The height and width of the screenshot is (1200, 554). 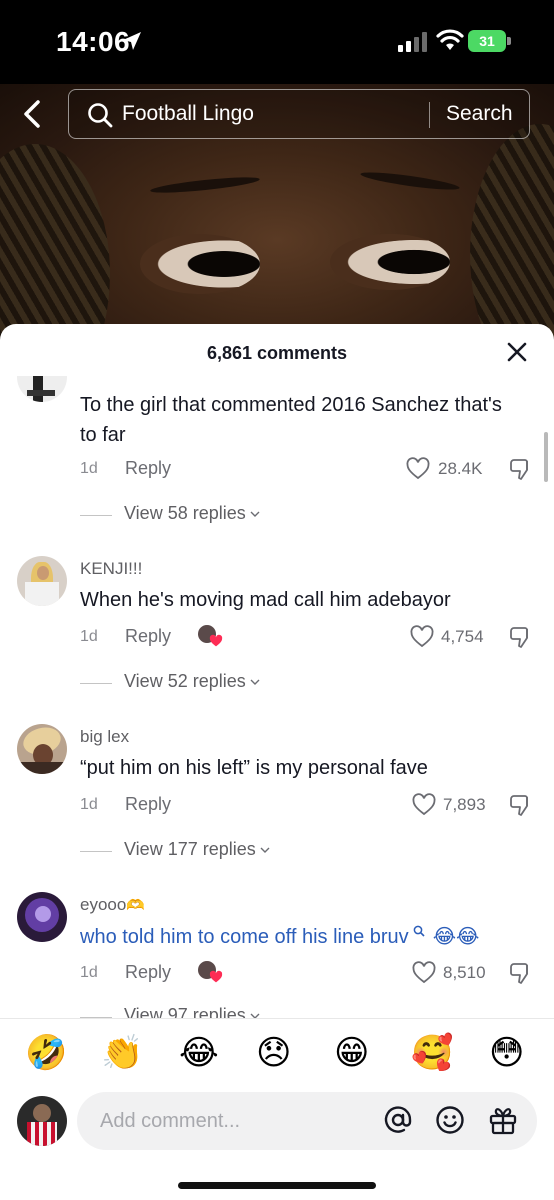 What do you see at coordinates (112, 905) in the screenshot?
I see `comment-username: eyooo🫶` at bounding box center [112, 905].